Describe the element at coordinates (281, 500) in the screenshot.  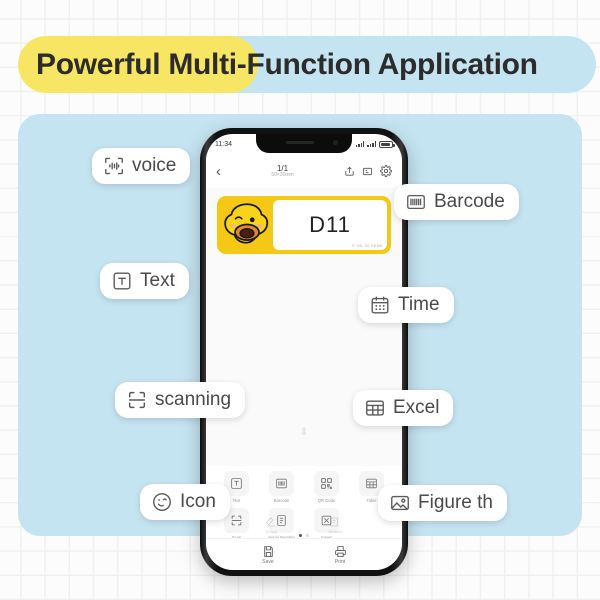
I see `tool-label: Barcode` at that location.